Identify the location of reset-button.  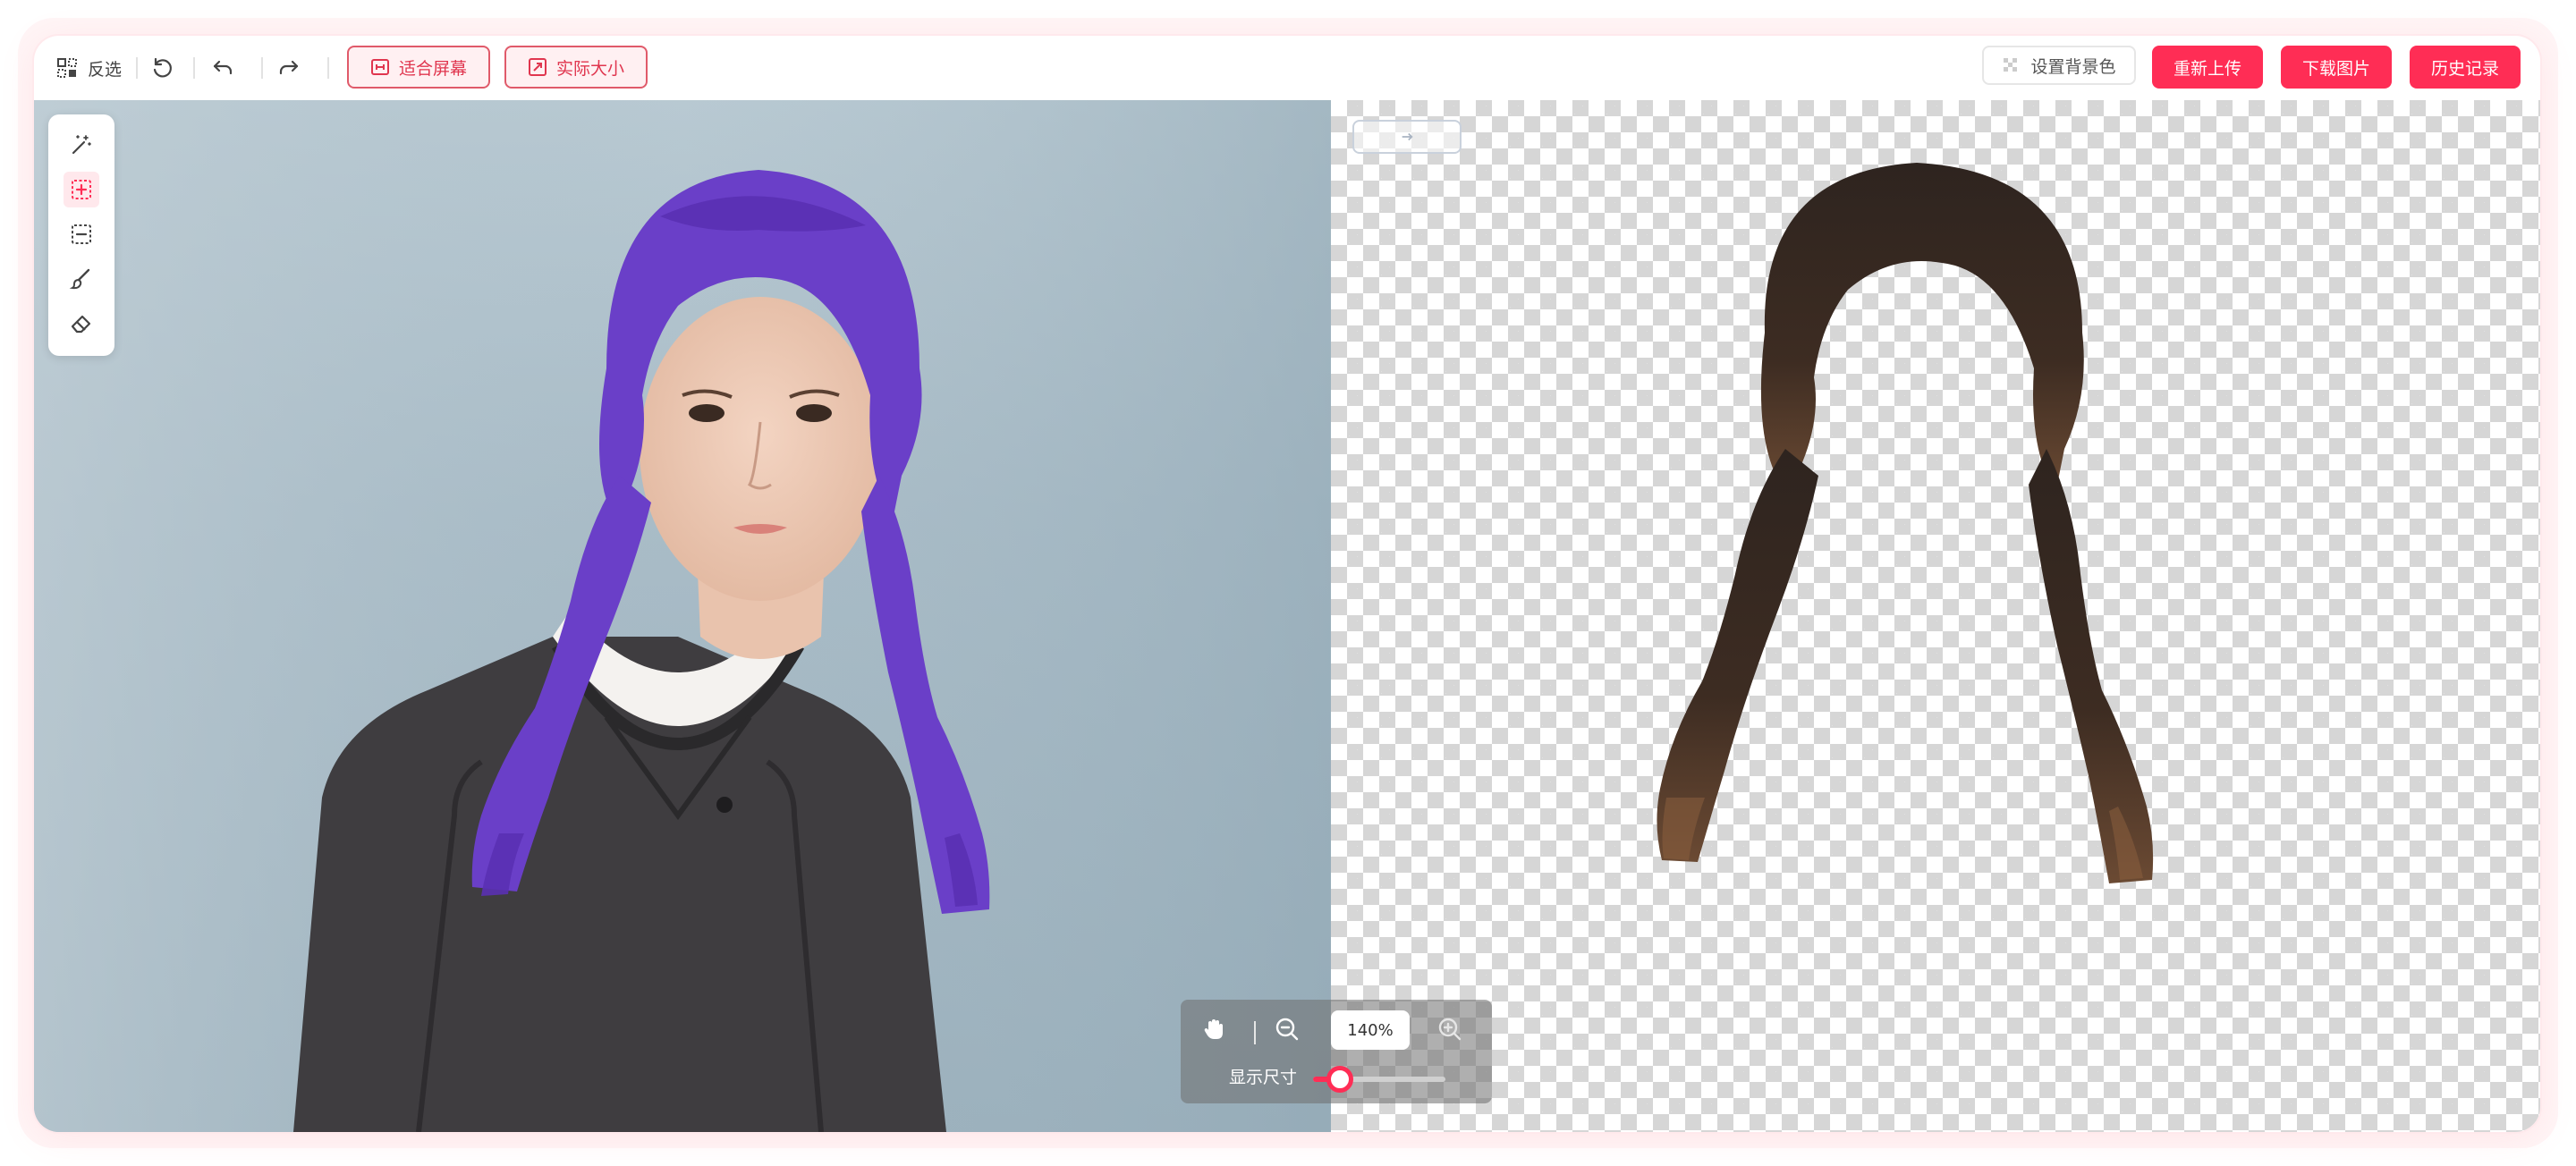
(162, 68).